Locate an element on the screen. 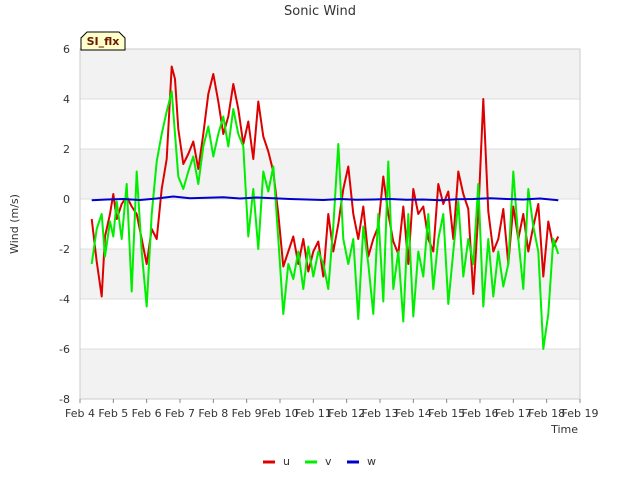 This screenshot has width=640, height=480. y-tick-label: 0 is located at coordinates (66, 199).